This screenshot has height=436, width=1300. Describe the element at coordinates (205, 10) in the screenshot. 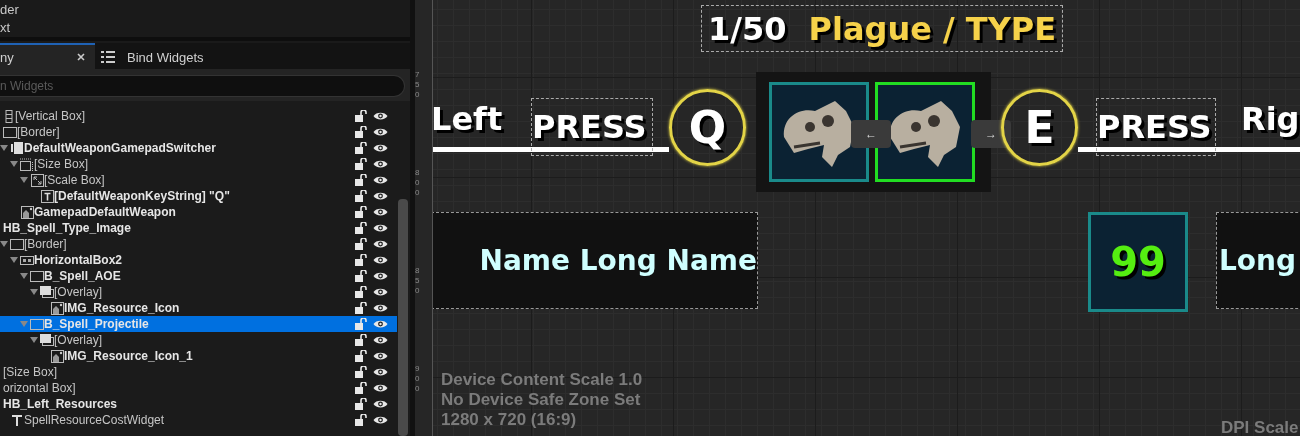

I see `palette-item: der` at that location.